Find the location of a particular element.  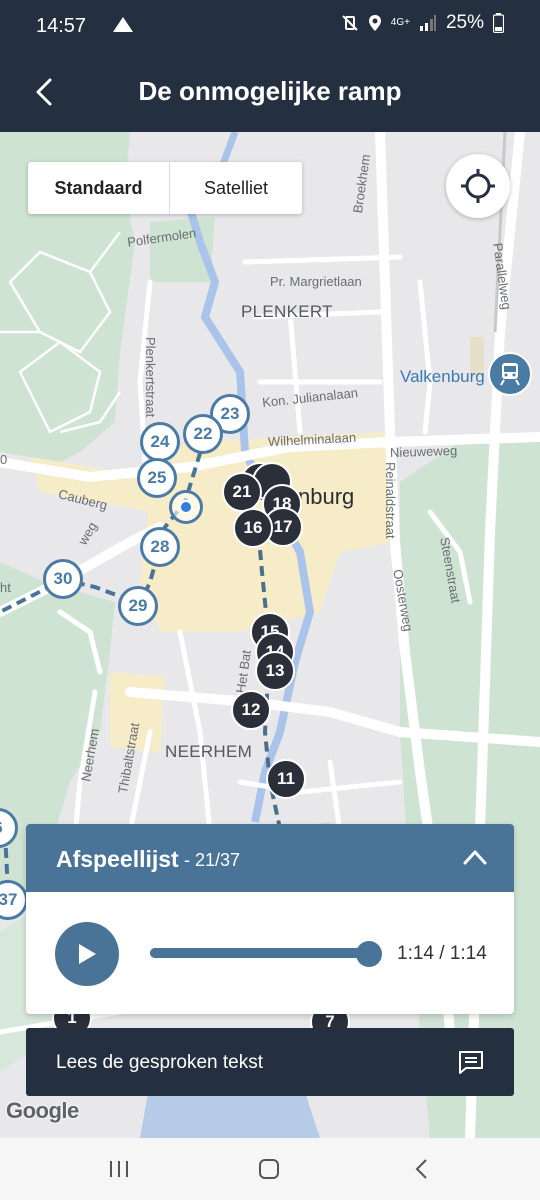

playlist-count: - 21/37 is located at coordinates (212, 860).